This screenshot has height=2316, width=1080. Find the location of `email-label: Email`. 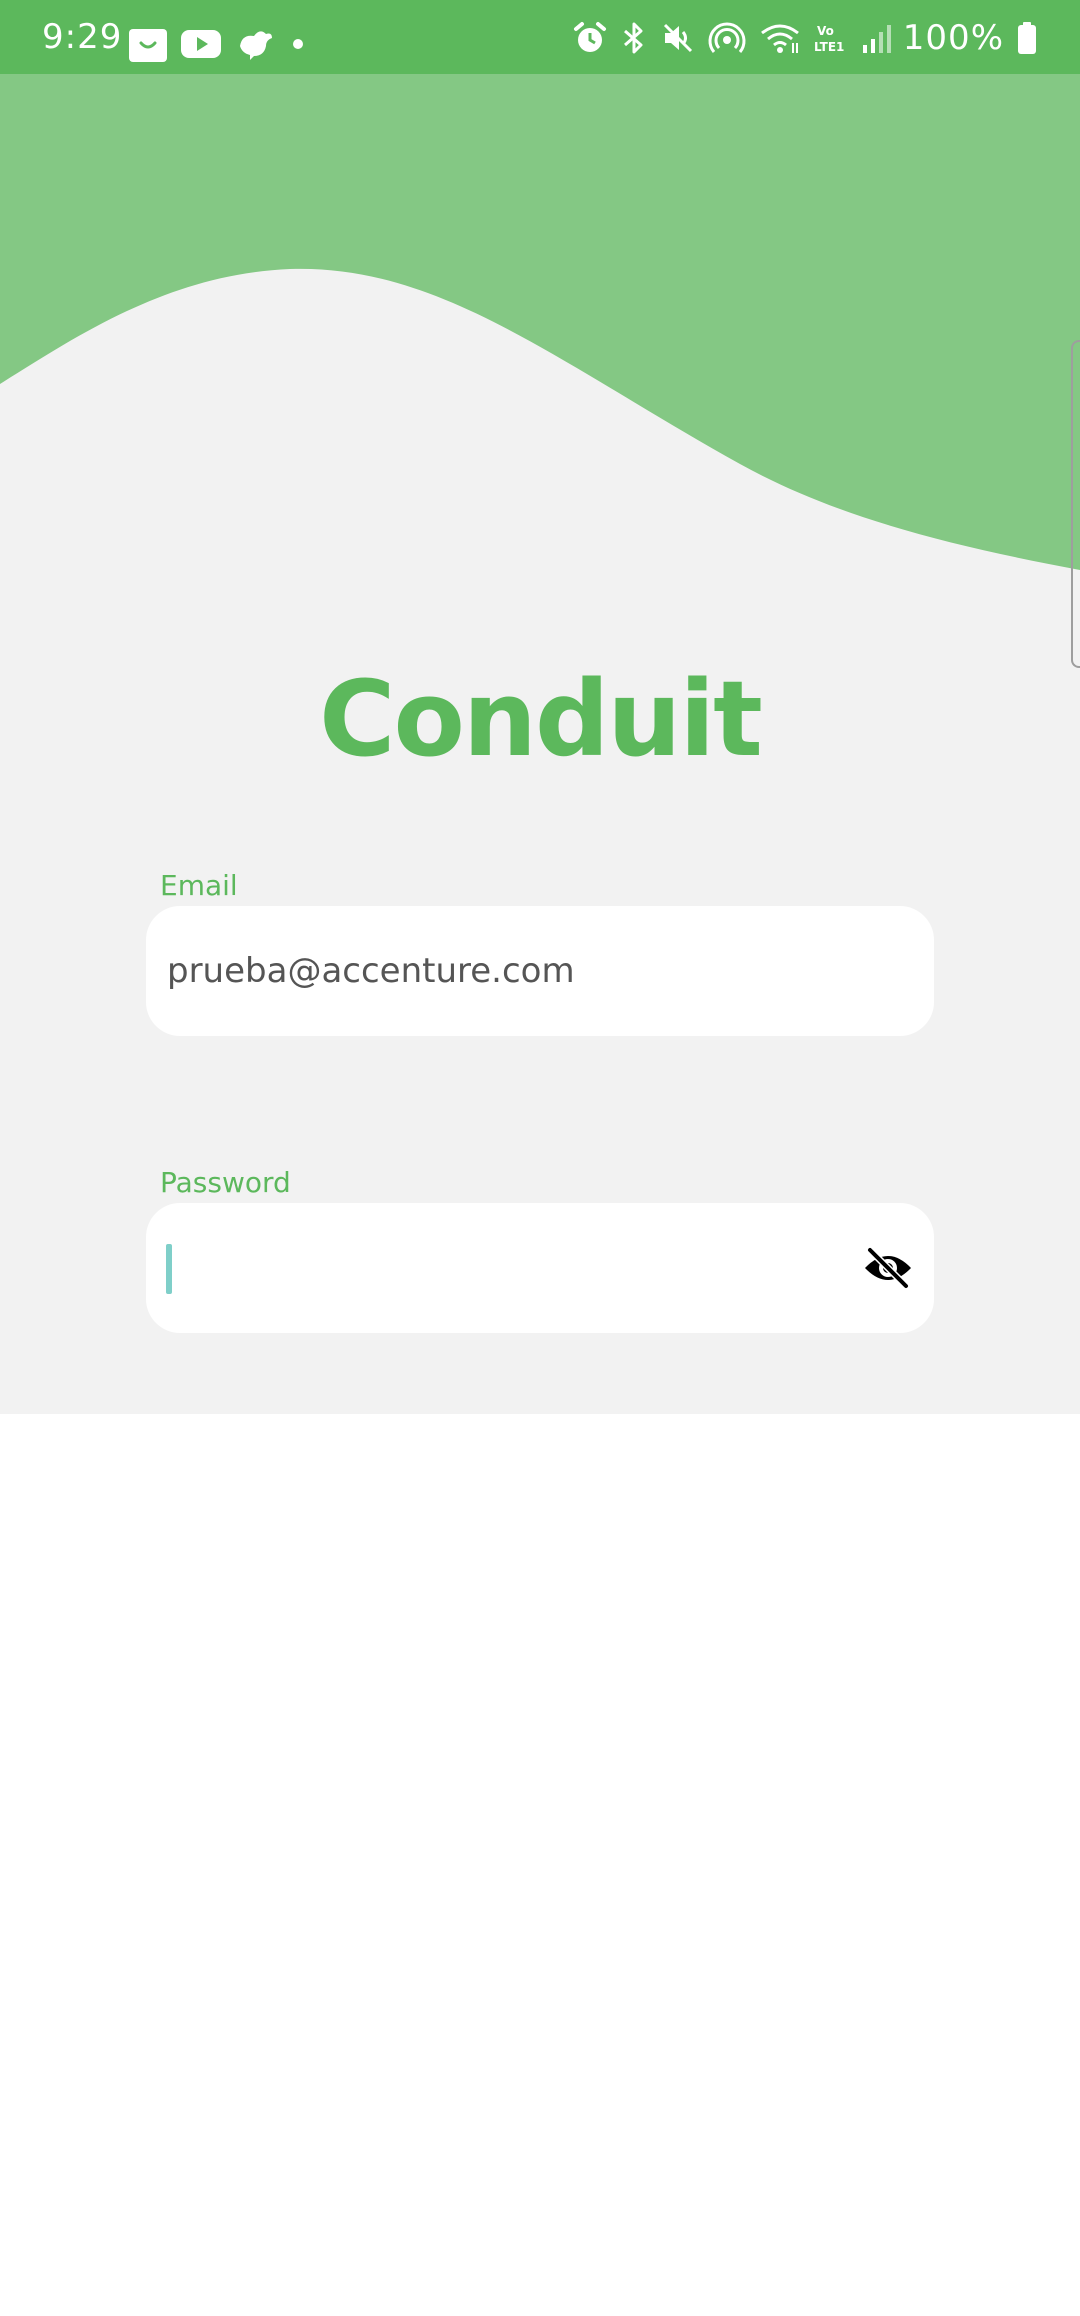

email-label: Email is located at coordinates (199, 885).